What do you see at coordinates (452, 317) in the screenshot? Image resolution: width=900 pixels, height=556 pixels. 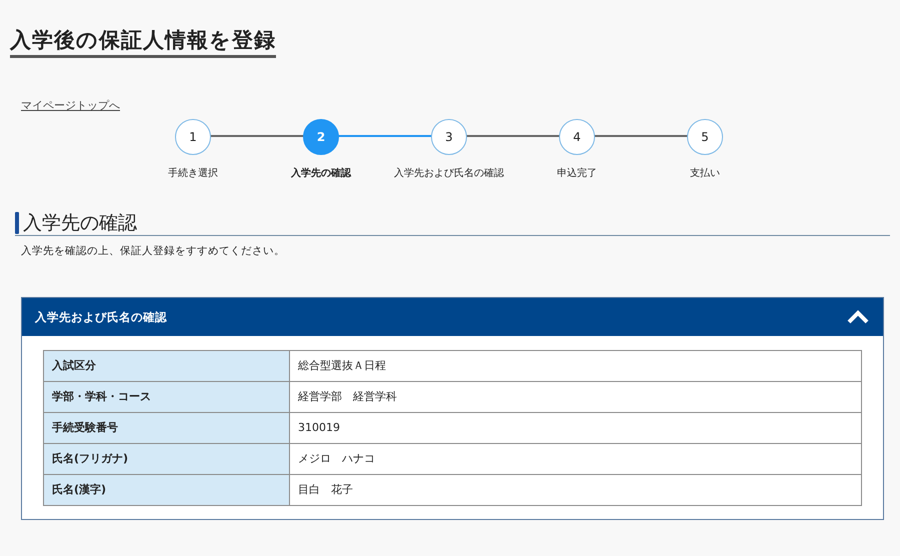 I see `panel-header: 入学先および氏名の確認` at bounding box center [452, 317].